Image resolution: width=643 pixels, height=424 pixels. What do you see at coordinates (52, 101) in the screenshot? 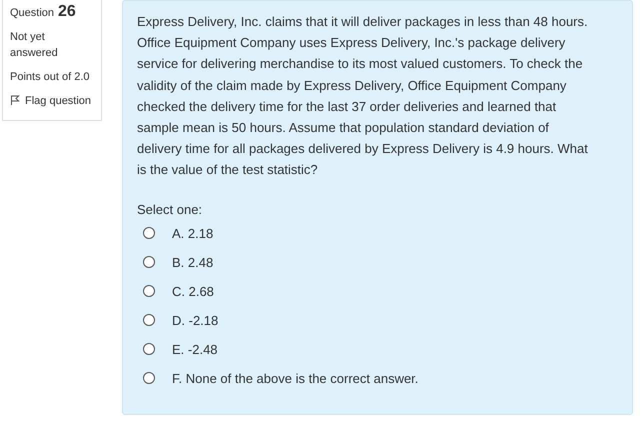
I see `flag-question-link: Flag question` at bounding box center [52, 101].